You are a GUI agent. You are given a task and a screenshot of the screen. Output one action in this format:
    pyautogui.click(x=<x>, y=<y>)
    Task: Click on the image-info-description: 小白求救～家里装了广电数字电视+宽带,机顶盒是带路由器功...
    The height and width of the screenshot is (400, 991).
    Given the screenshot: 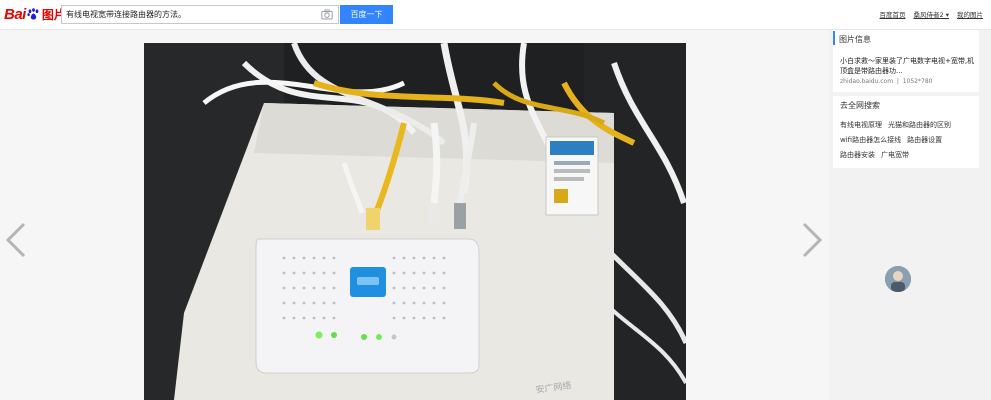 What is the action you would take?
    pyautogui.click(x=908, y=66)
    